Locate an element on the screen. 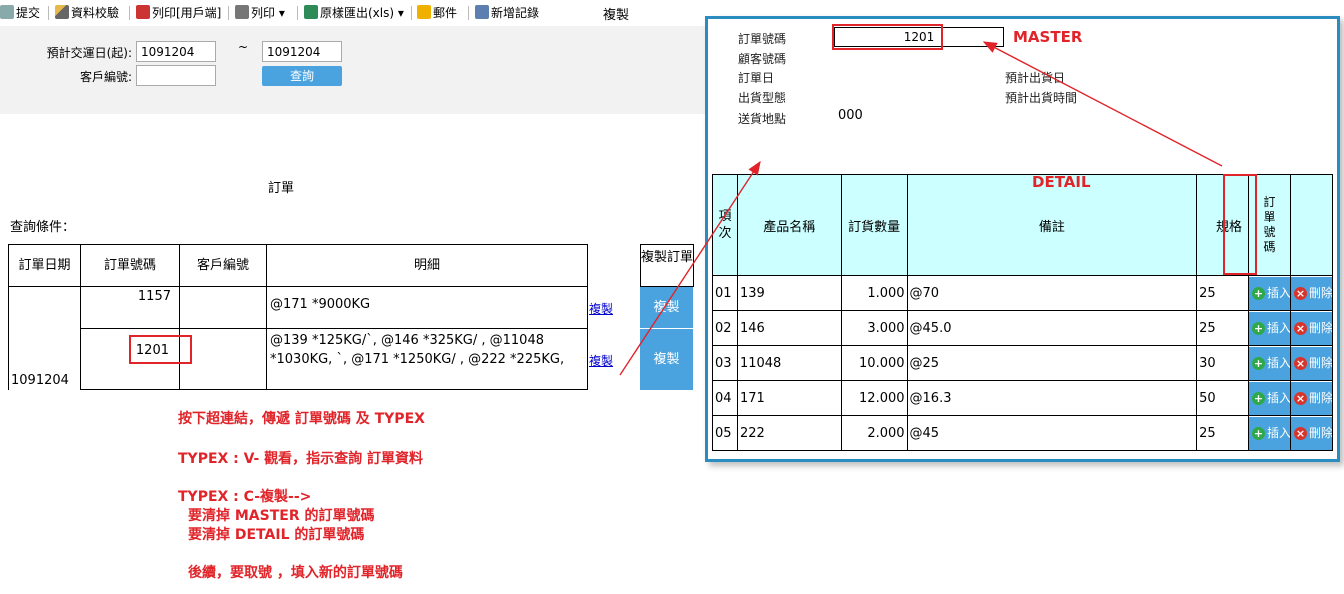 The image size is (1344, 594). detail-row: 03 11048 10.000 @25 30 + 插入 × 刪除 is located at coordinates (1023, 363).